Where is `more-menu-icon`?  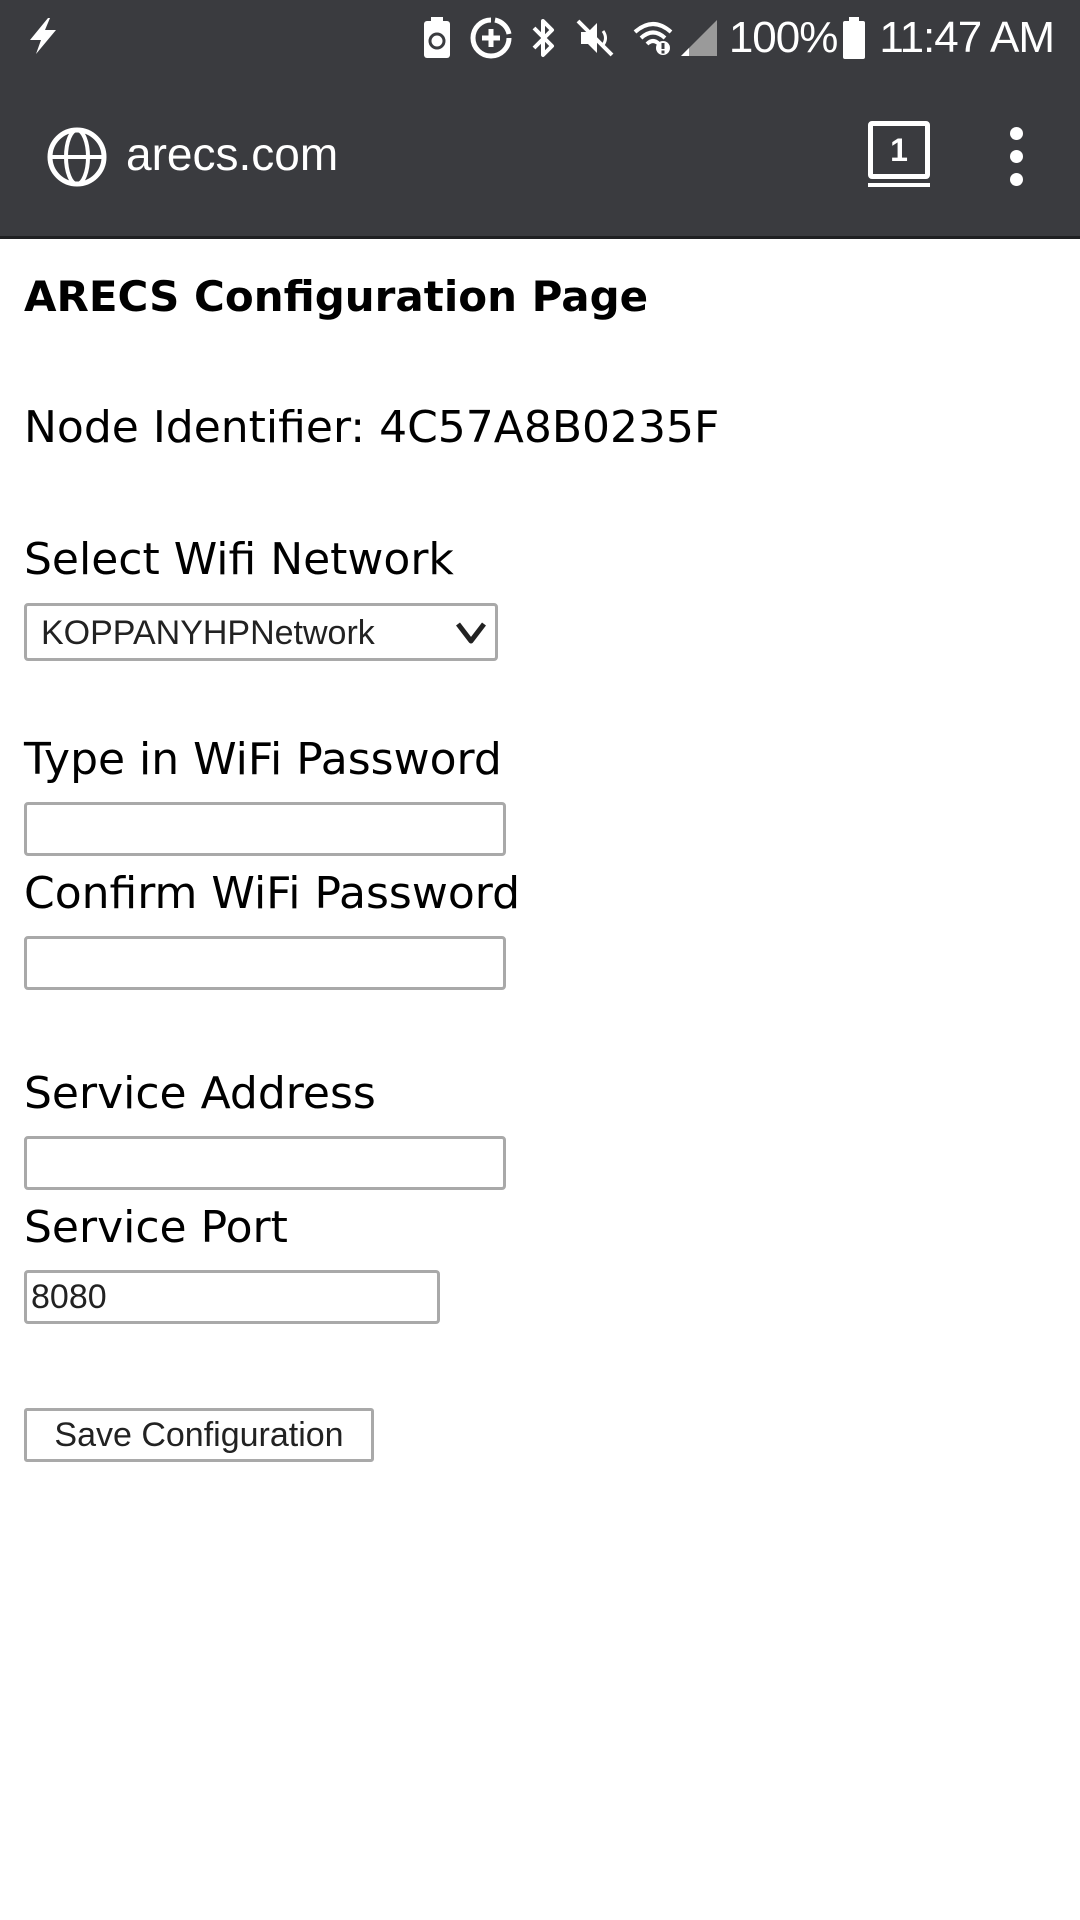
more-menu-icon is located at coordinates (1017, 157).